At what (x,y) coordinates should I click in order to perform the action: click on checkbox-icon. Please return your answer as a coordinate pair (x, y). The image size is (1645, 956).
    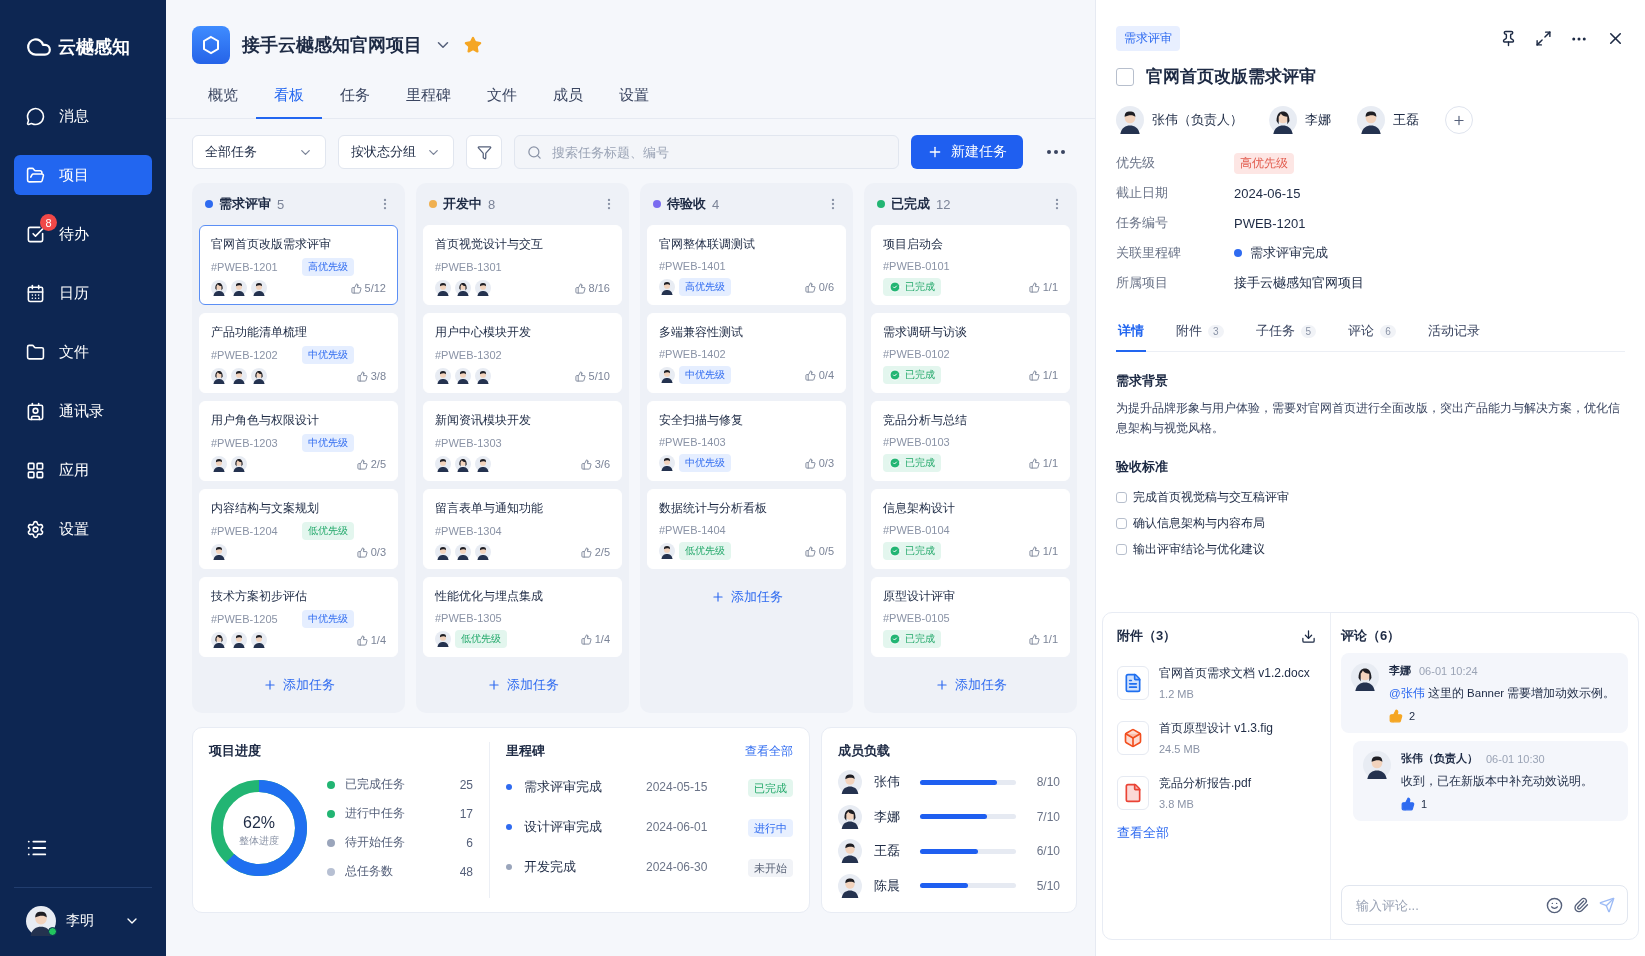
    Looking at the image, I should click on (35, 234).